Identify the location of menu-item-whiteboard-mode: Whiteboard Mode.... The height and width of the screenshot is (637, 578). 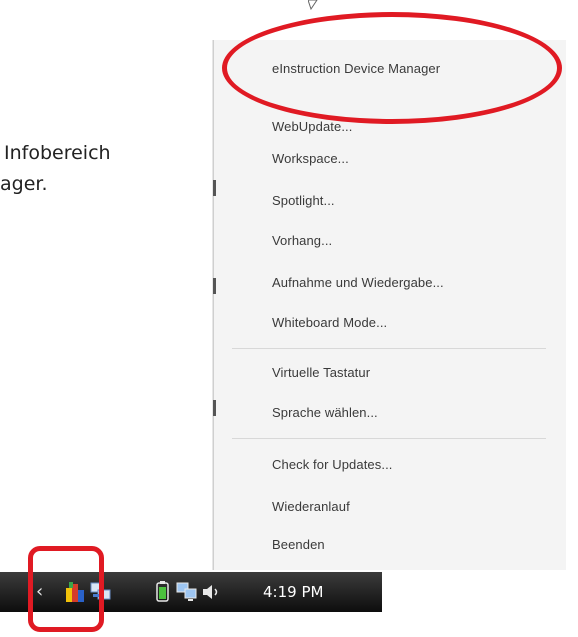
(329, 323).